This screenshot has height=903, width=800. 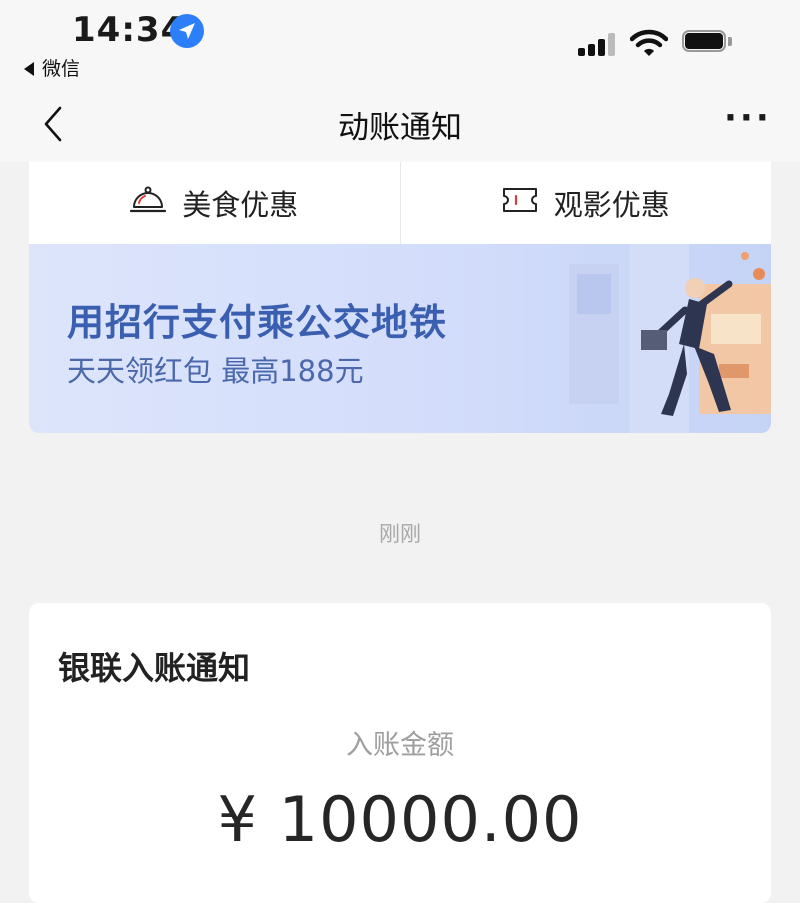 What do you see at coordinates (598, 44) in the screenshot?
I see `signal-icon` at bounding box center [598, 44].